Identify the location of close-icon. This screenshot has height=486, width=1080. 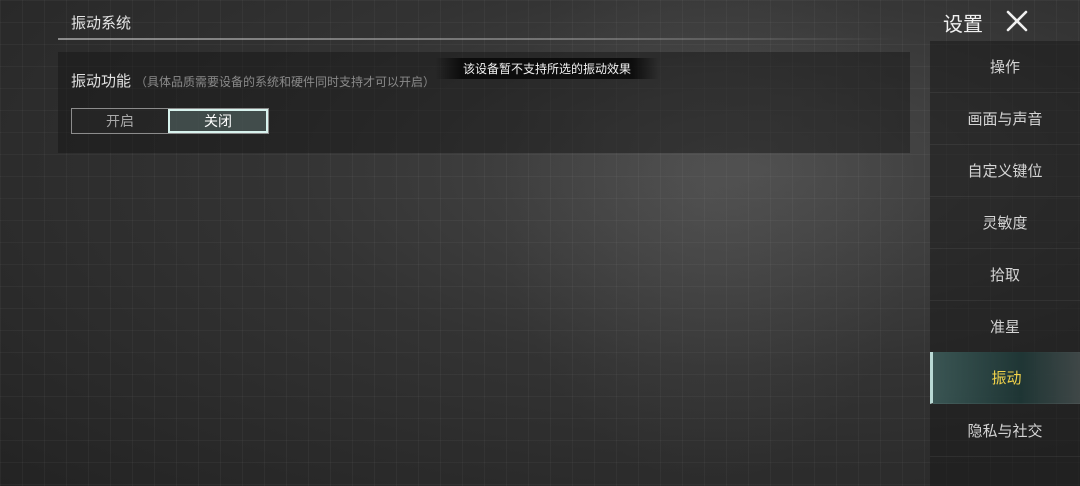
(1017, 21).